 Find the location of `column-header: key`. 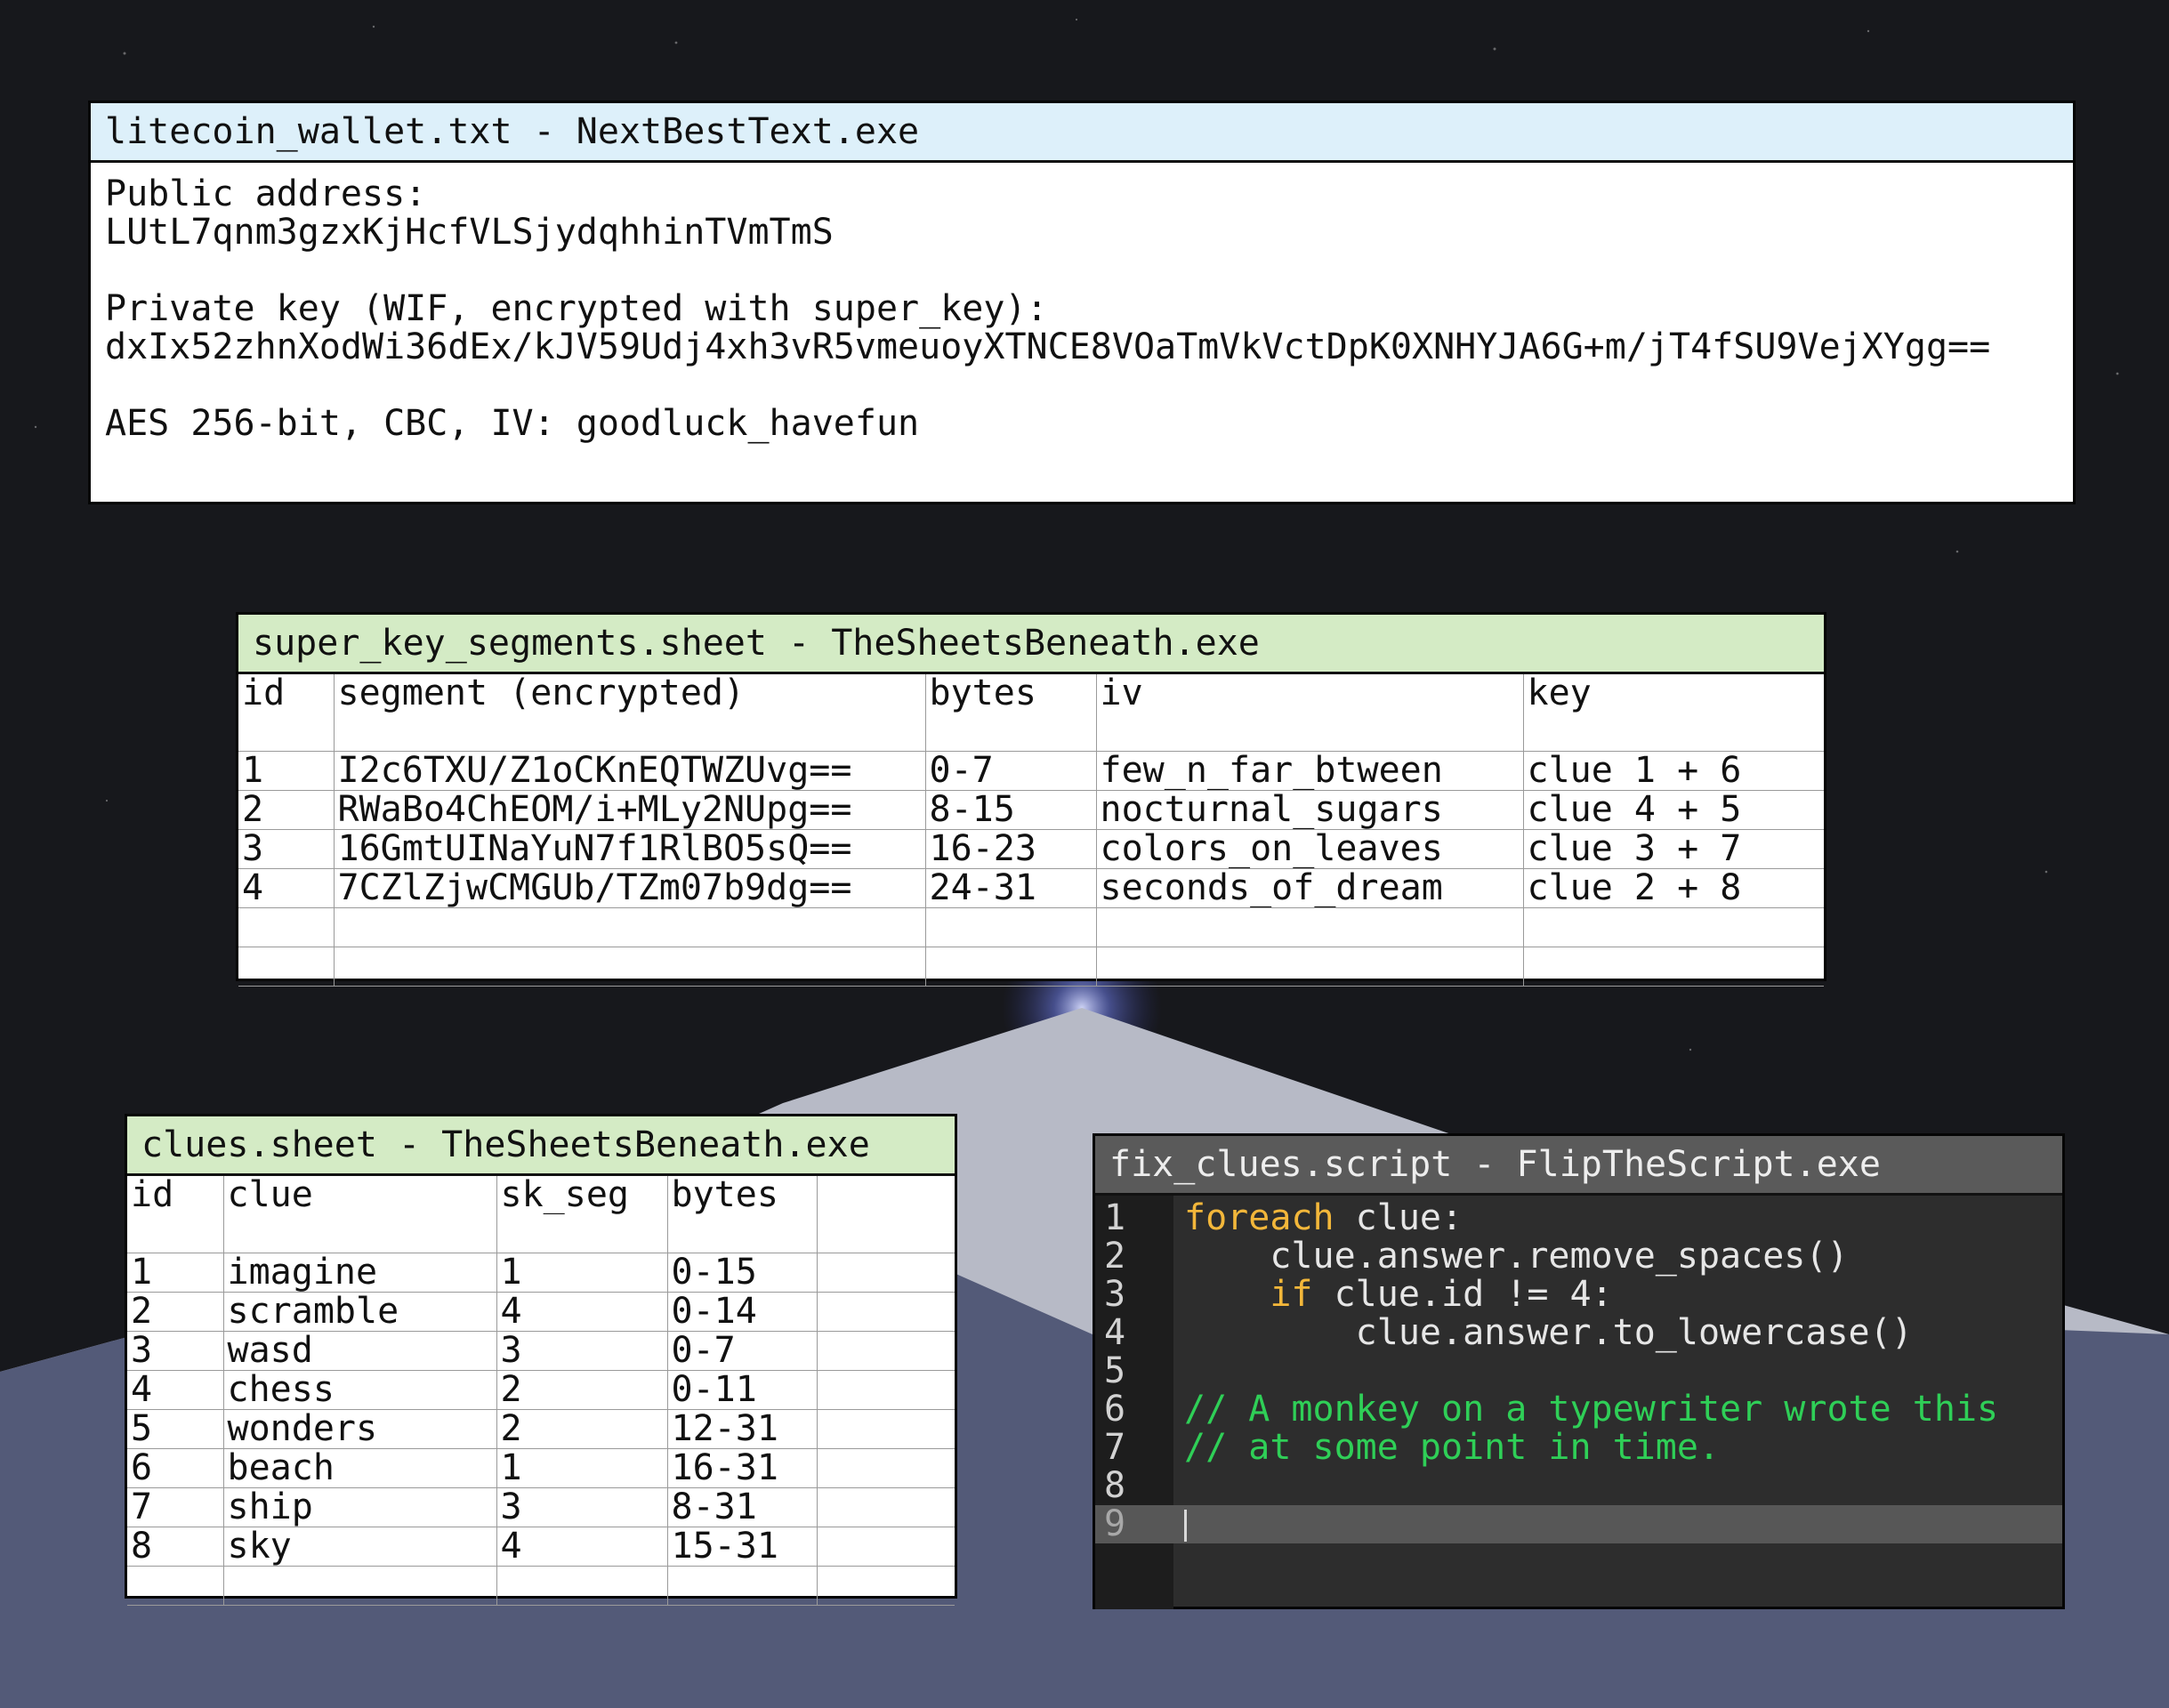

column-header: key is located at coordinates (1673, 693).